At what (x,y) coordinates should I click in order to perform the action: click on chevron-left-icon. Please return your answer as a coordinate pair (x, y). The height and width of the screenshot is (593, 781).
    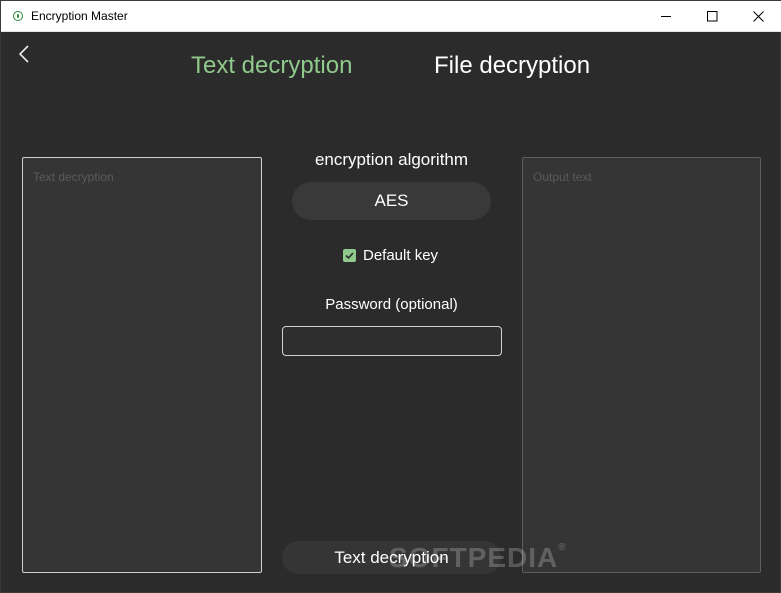
    Looking at the image, I should click on (23, 54).